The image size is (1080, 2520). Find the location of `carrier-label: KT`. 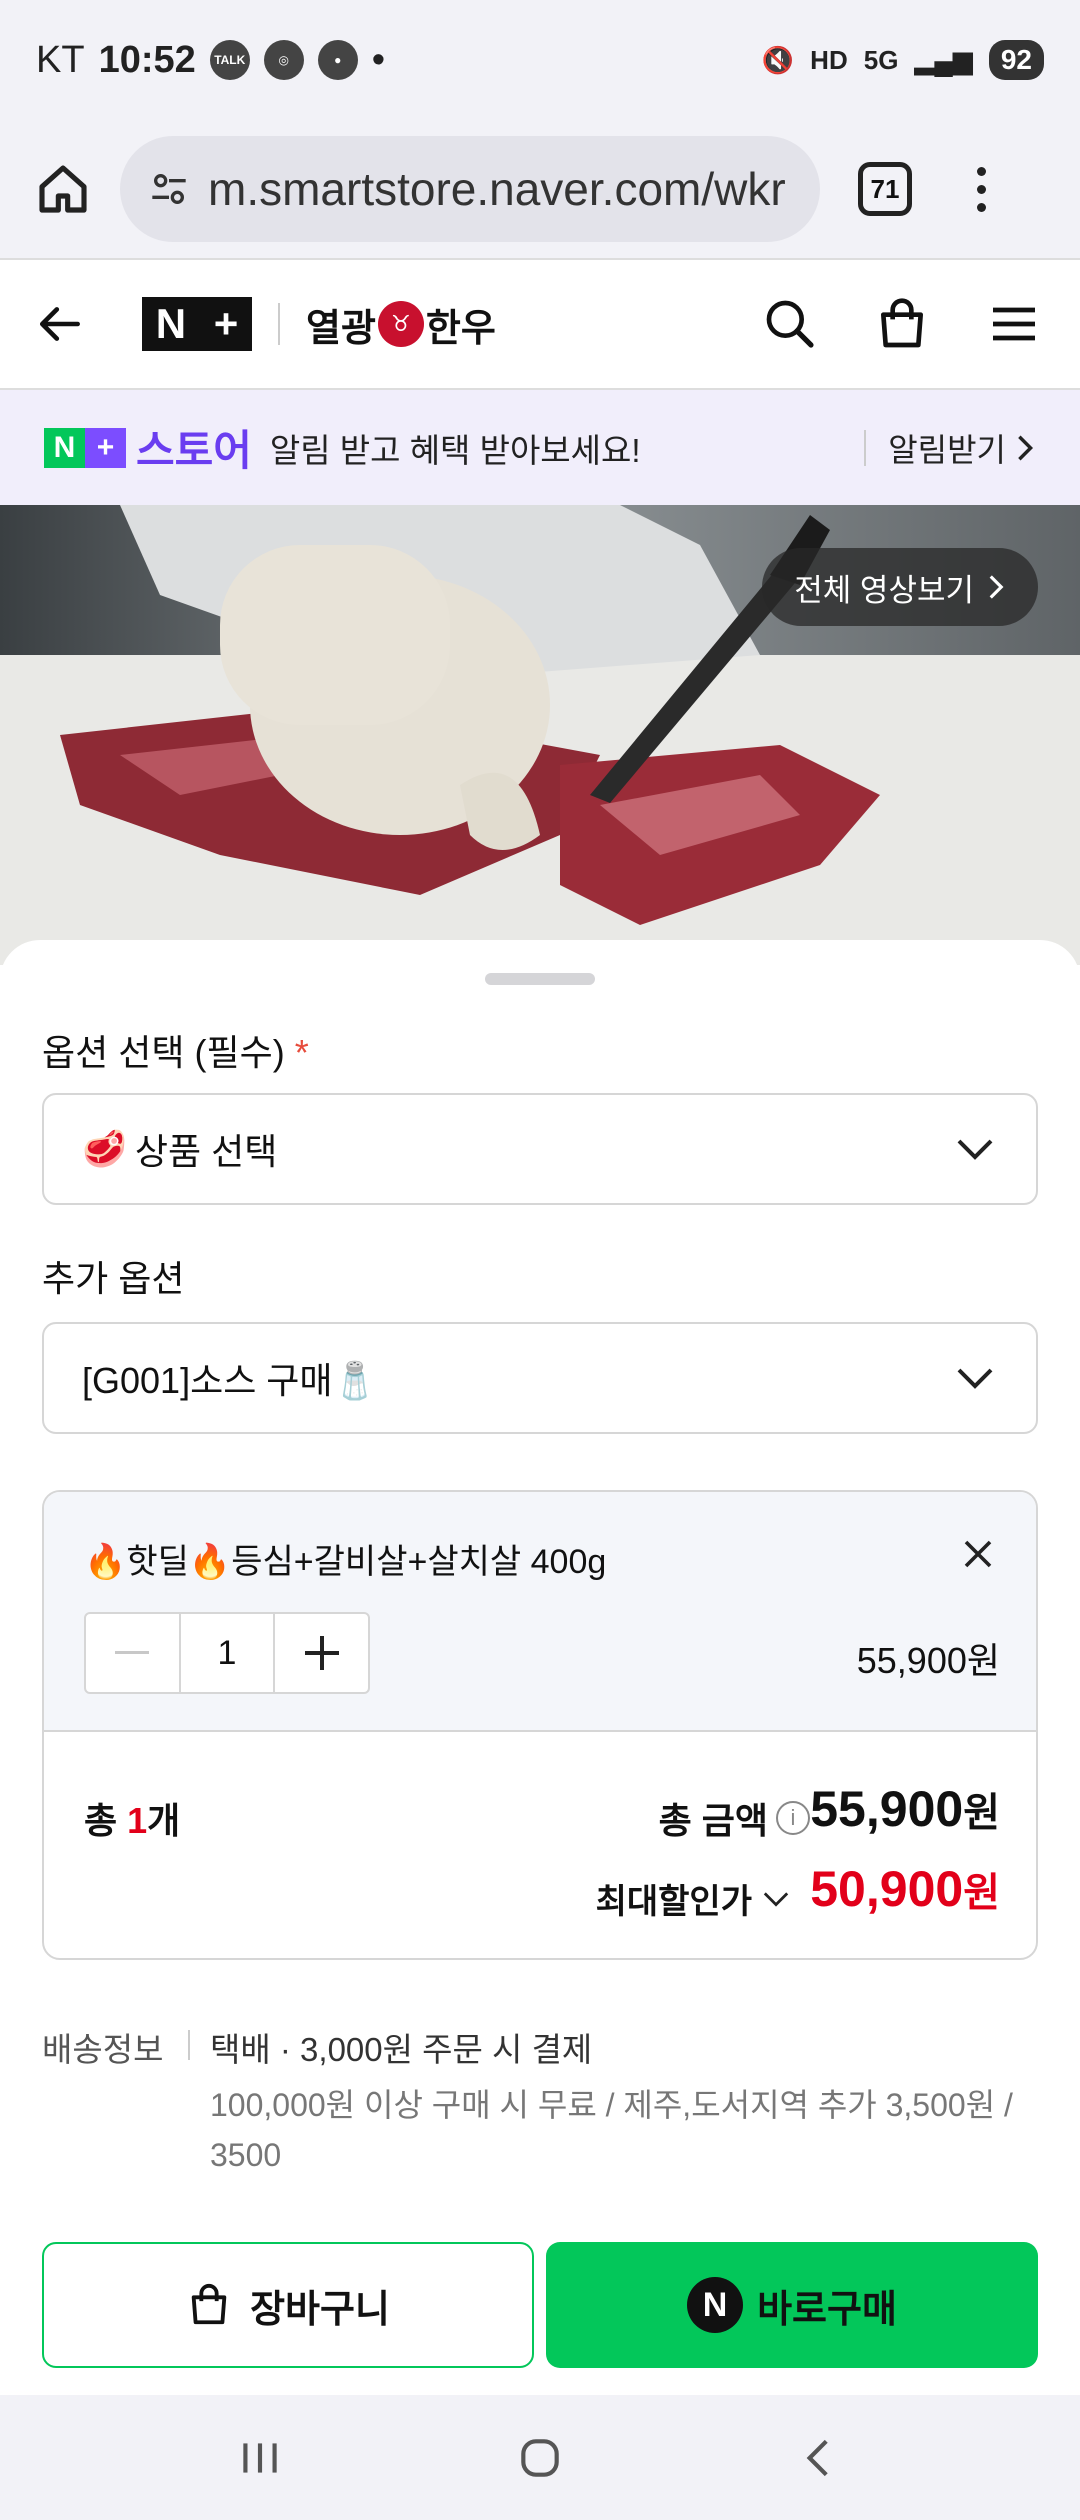

carrier-label: KT is located at coordinates (60, 59).